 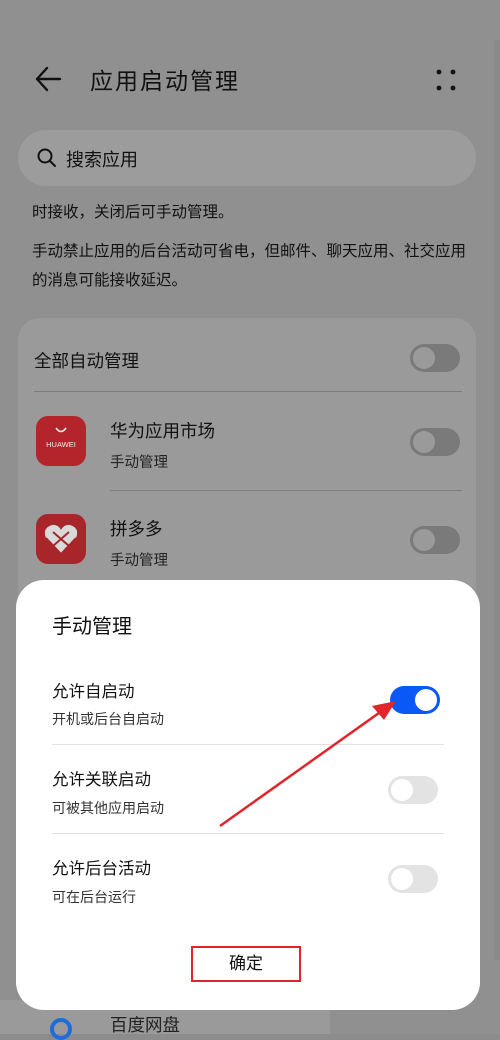 What do you see at coordinates (86, 362) in the screenshot?
I see `all-auto-label: 全部自动管理` at bounding box center [86, 362].